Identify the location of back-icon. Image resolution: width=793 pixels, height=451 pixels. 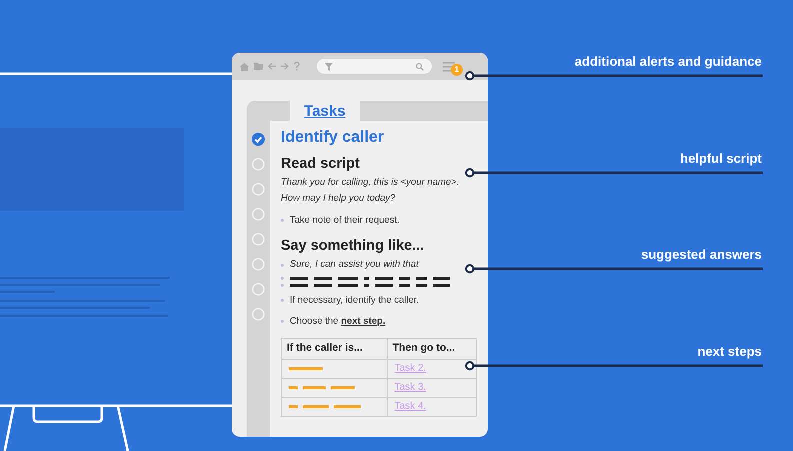
(272, 66).